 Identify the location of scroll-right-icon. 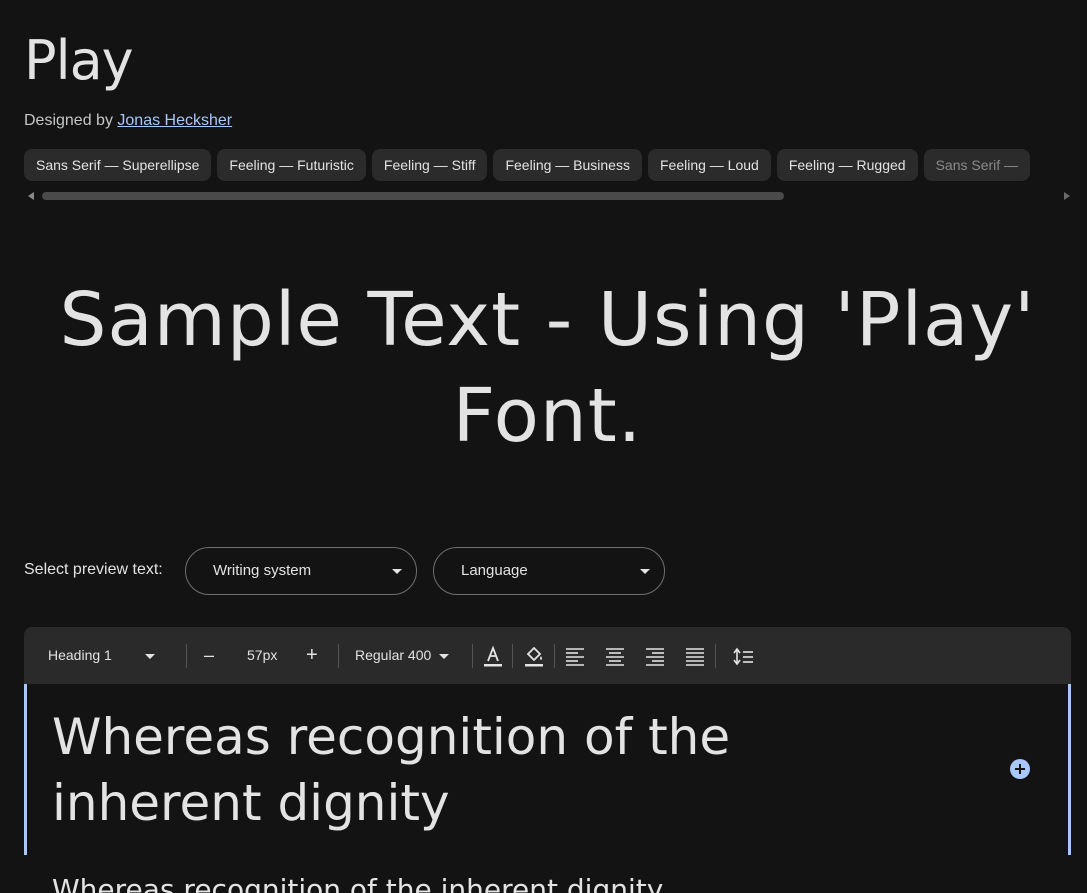
(1067, 196).